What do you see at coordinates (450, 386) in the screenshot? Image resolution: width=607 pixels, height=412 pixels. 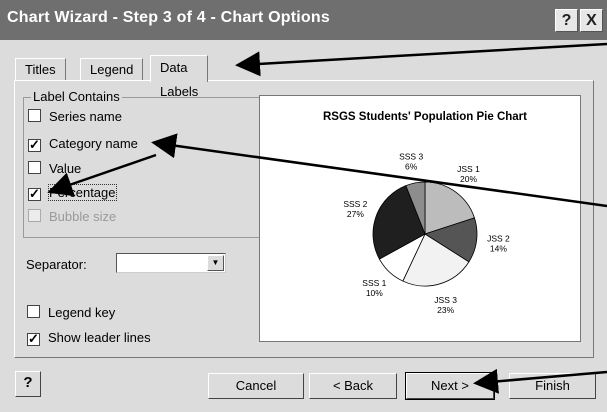 I see `next-button: Next >` at bounding box center [450, 386].